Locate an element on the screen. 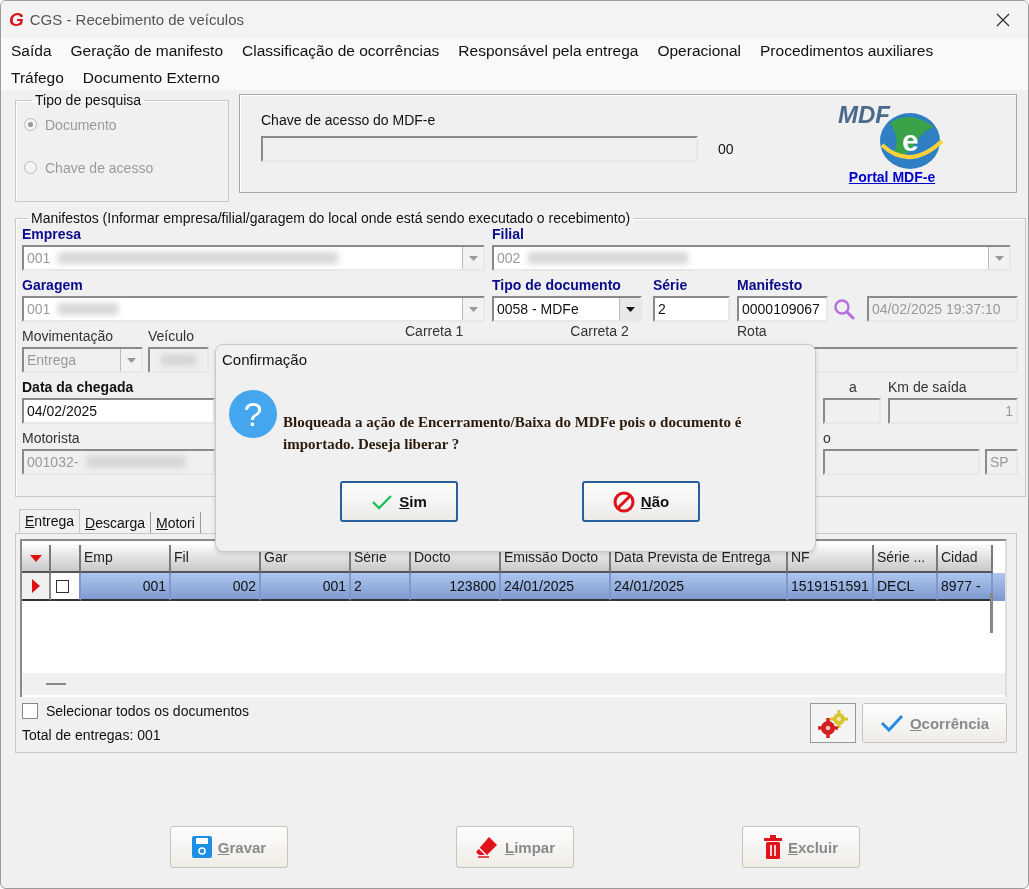  field-label: Empresa is located at coordinates (52, 234).